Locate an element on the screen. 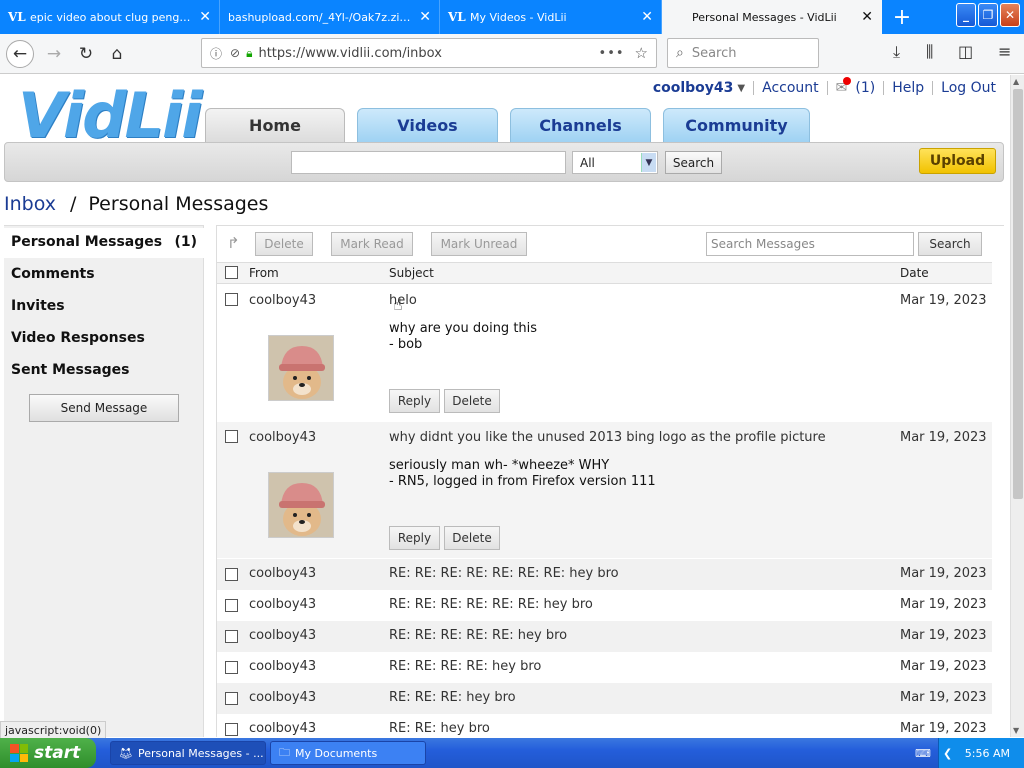  downloads-icon: ⤓ is located at coordinates (896, 52).